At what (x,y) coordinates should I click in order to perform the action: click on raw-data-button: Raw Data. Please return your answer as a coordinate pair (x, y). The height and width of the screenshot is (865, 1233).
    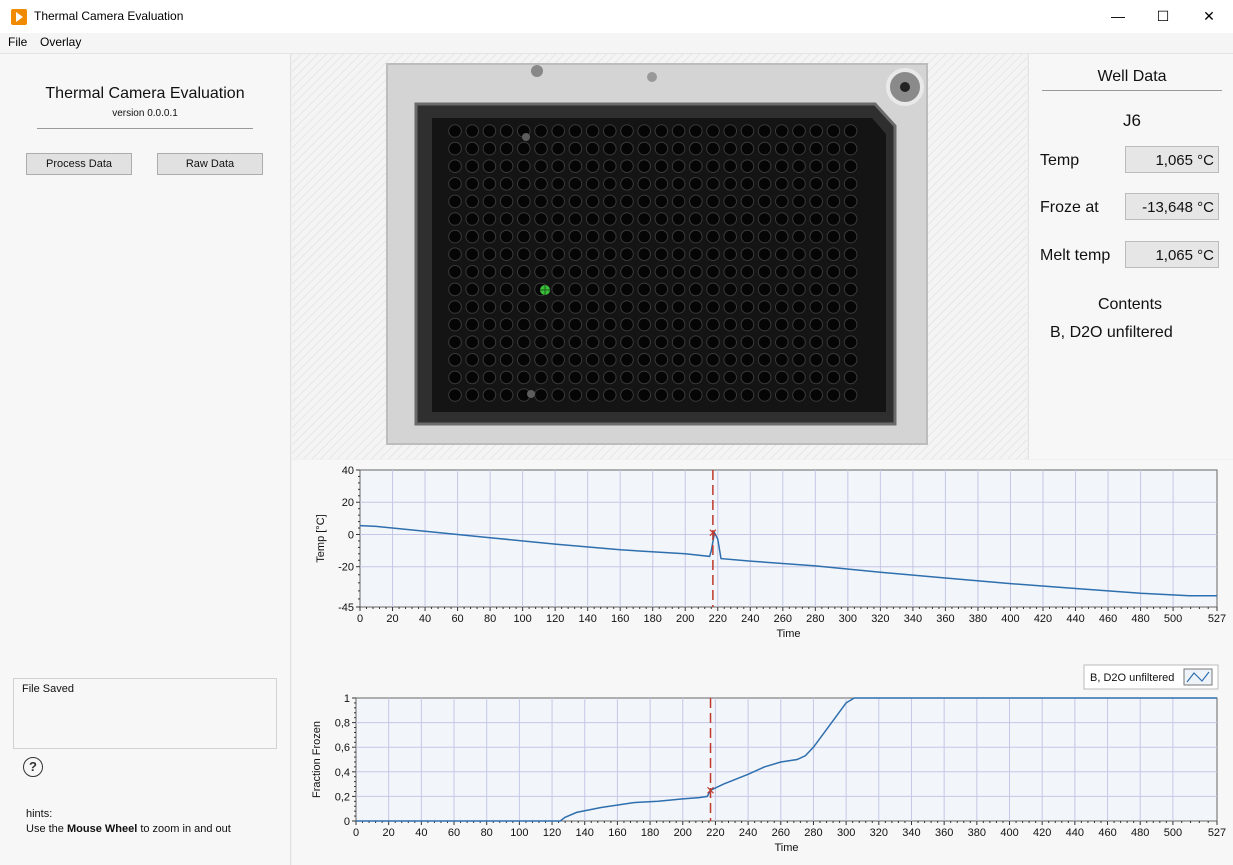
    Looking at the image, I should click on (210, 164).